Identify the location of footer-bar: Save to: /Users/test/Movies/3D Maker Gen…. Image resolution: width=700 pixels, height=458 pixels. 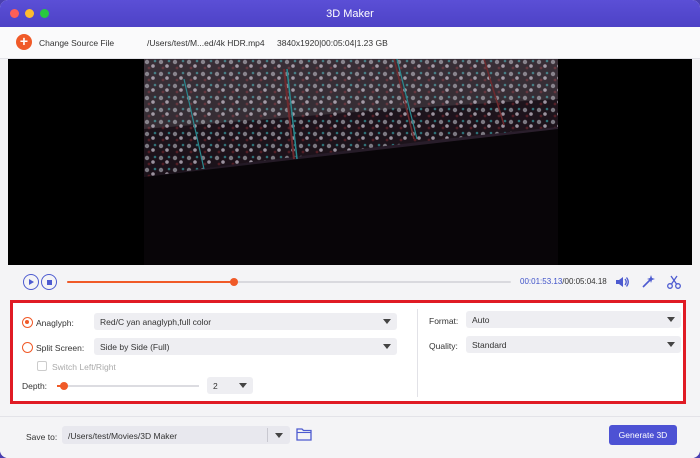
(350, 437).